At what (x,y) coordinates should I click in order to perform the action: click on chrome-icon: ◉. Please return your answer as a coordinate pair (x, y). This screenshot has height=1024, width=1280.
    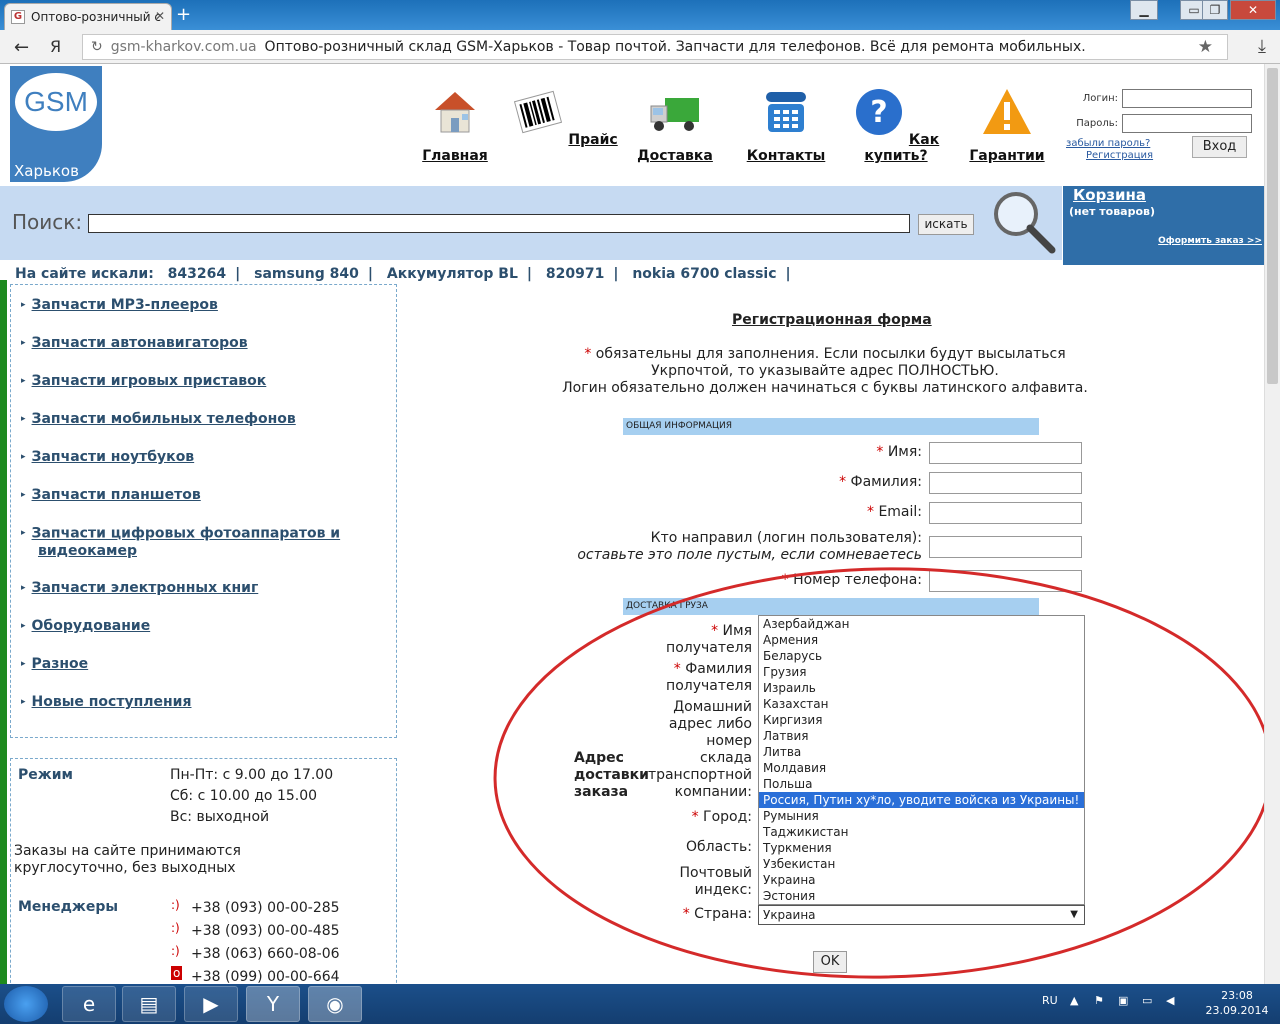
    Looking at the image, I should click on (335, 1004).